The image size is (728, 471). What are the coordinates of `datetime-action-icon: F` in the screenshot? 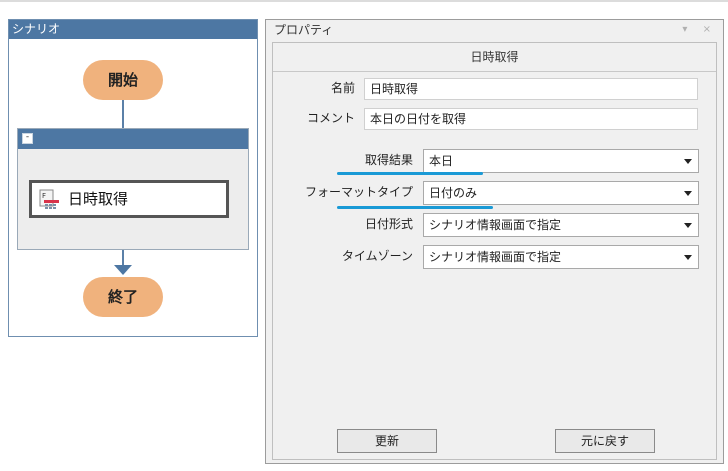 It's located at (49, 199).